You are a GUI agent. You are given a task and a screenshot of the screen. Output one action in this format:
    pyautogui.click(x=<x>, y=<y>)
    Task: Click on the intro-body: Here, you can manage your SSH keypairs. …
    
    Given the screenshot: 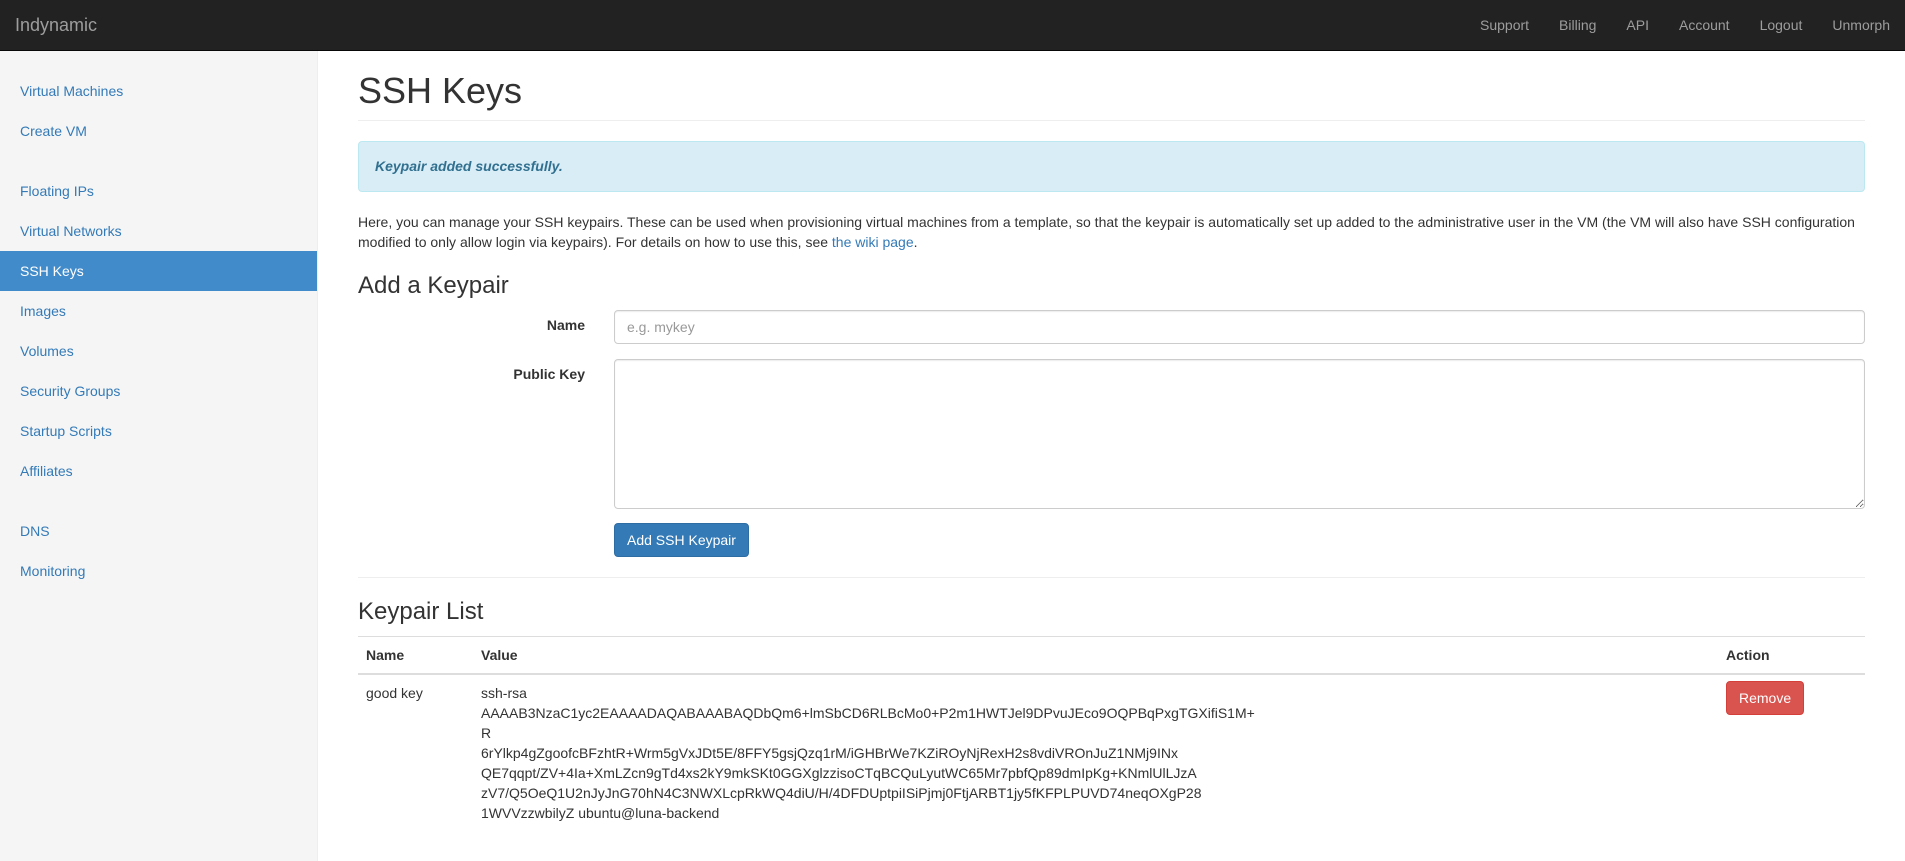 What is the action you would take?
    pyautogui.click(x=1106, y=232)
    